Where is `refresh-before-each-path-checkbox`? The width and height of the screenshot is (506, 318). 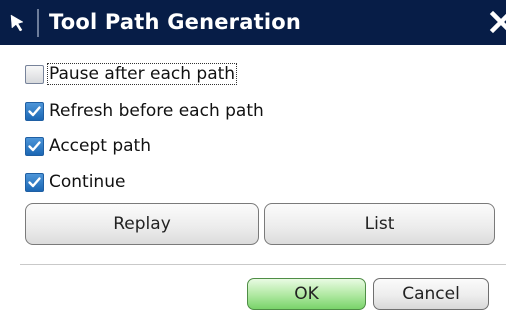
refresh-before-each-path-checkbox is located at coordinates (34, 111).